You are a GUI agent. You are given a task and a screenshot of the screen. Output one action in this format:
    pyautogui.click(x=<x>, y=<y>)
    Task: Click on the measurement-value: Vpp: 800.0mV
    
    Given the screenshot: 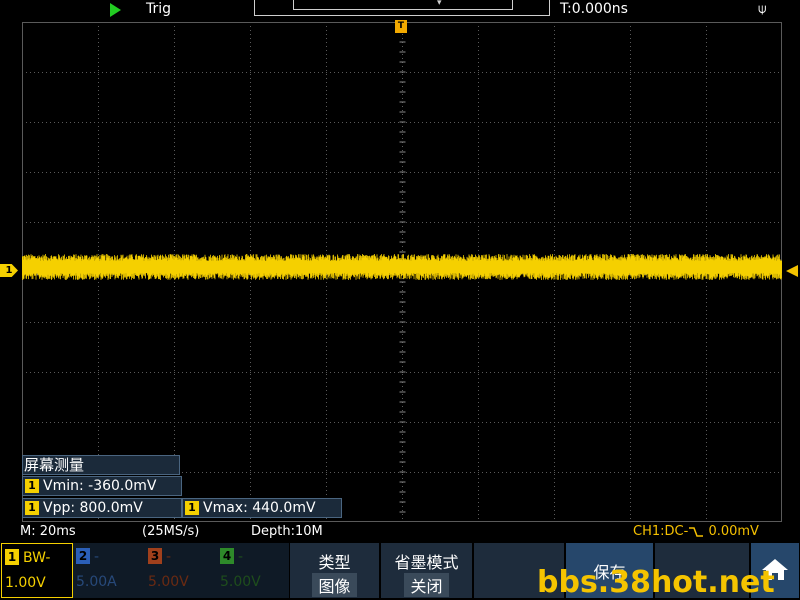 What is the action you would take?
    pyautogui.click(x=93, y=508)
    